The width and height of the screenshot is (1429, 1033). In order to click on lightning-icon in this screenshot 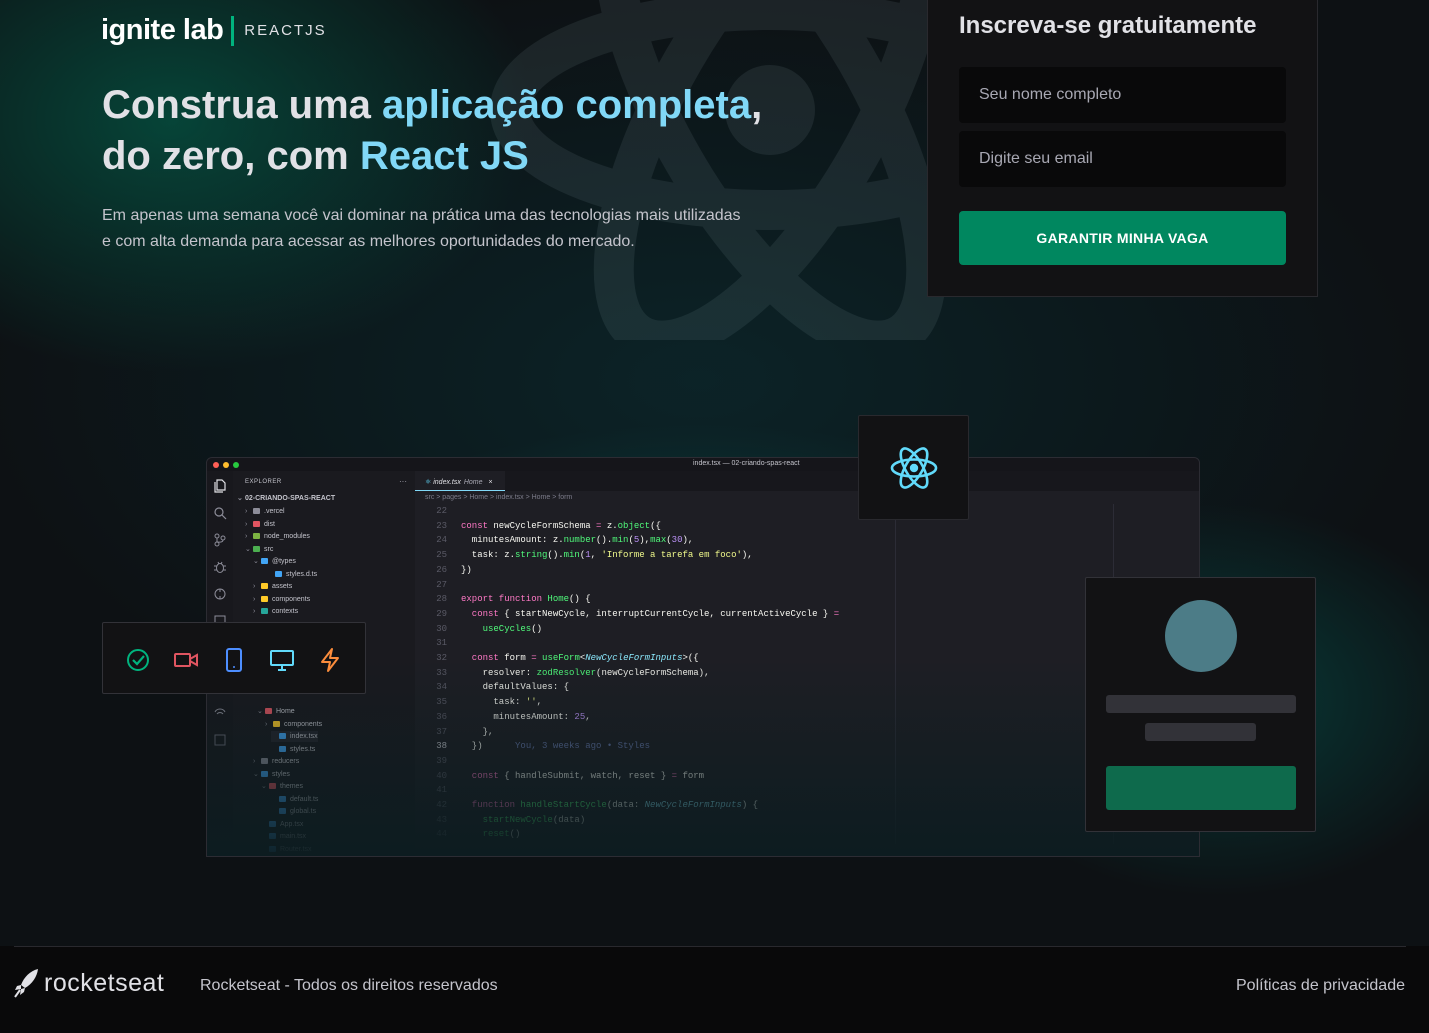, I will do `click(330, 660)`.